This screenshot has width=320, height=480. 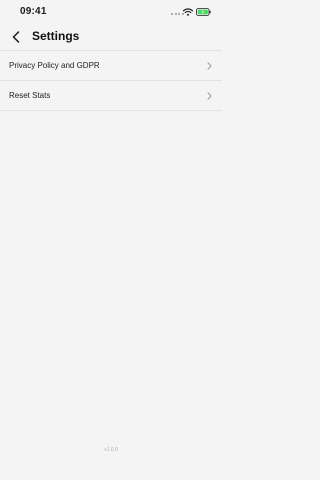 I want to click on battery-icon, so click(x=203, y=12).